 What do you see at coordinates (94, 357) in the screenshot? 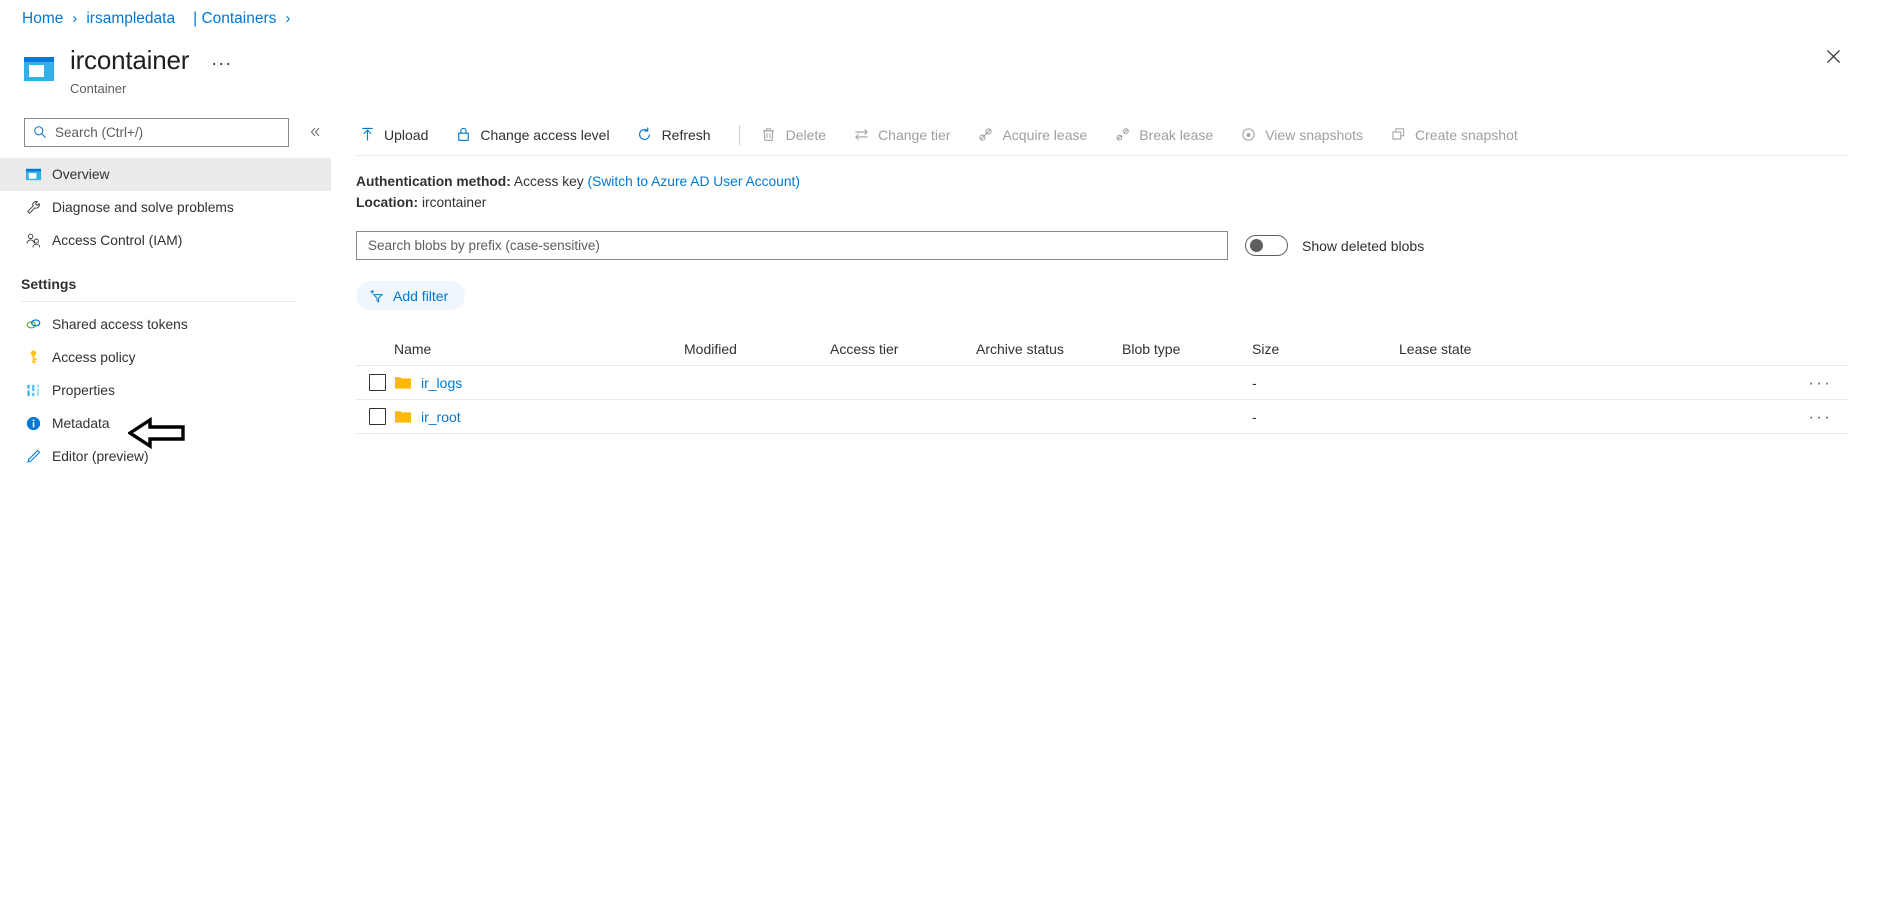
I see `sidebar-item-label: Access policy` at bounding box center [94, 357].